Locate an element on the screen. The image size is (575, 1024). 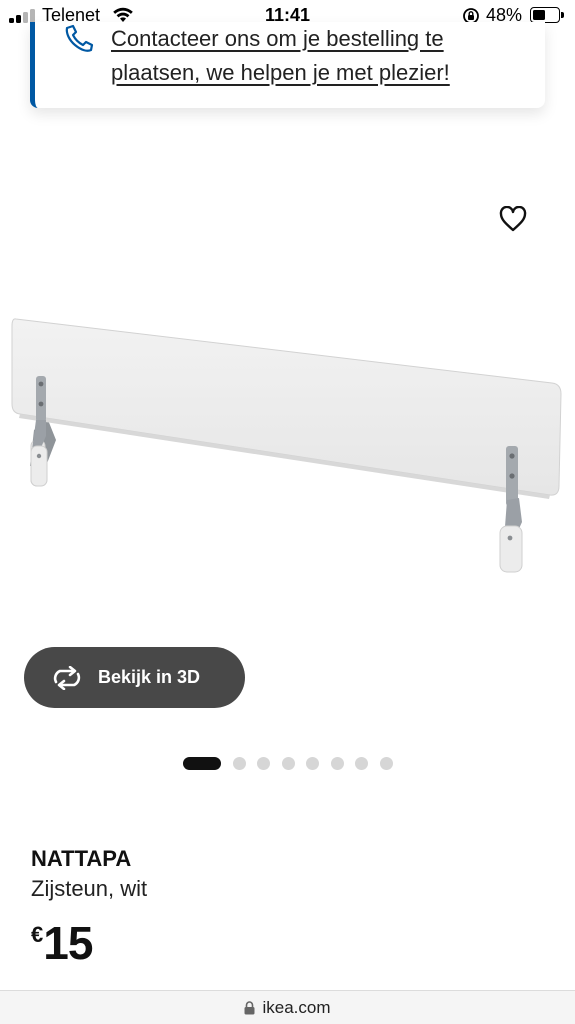
battery-level is located at coordinates (539, 15).